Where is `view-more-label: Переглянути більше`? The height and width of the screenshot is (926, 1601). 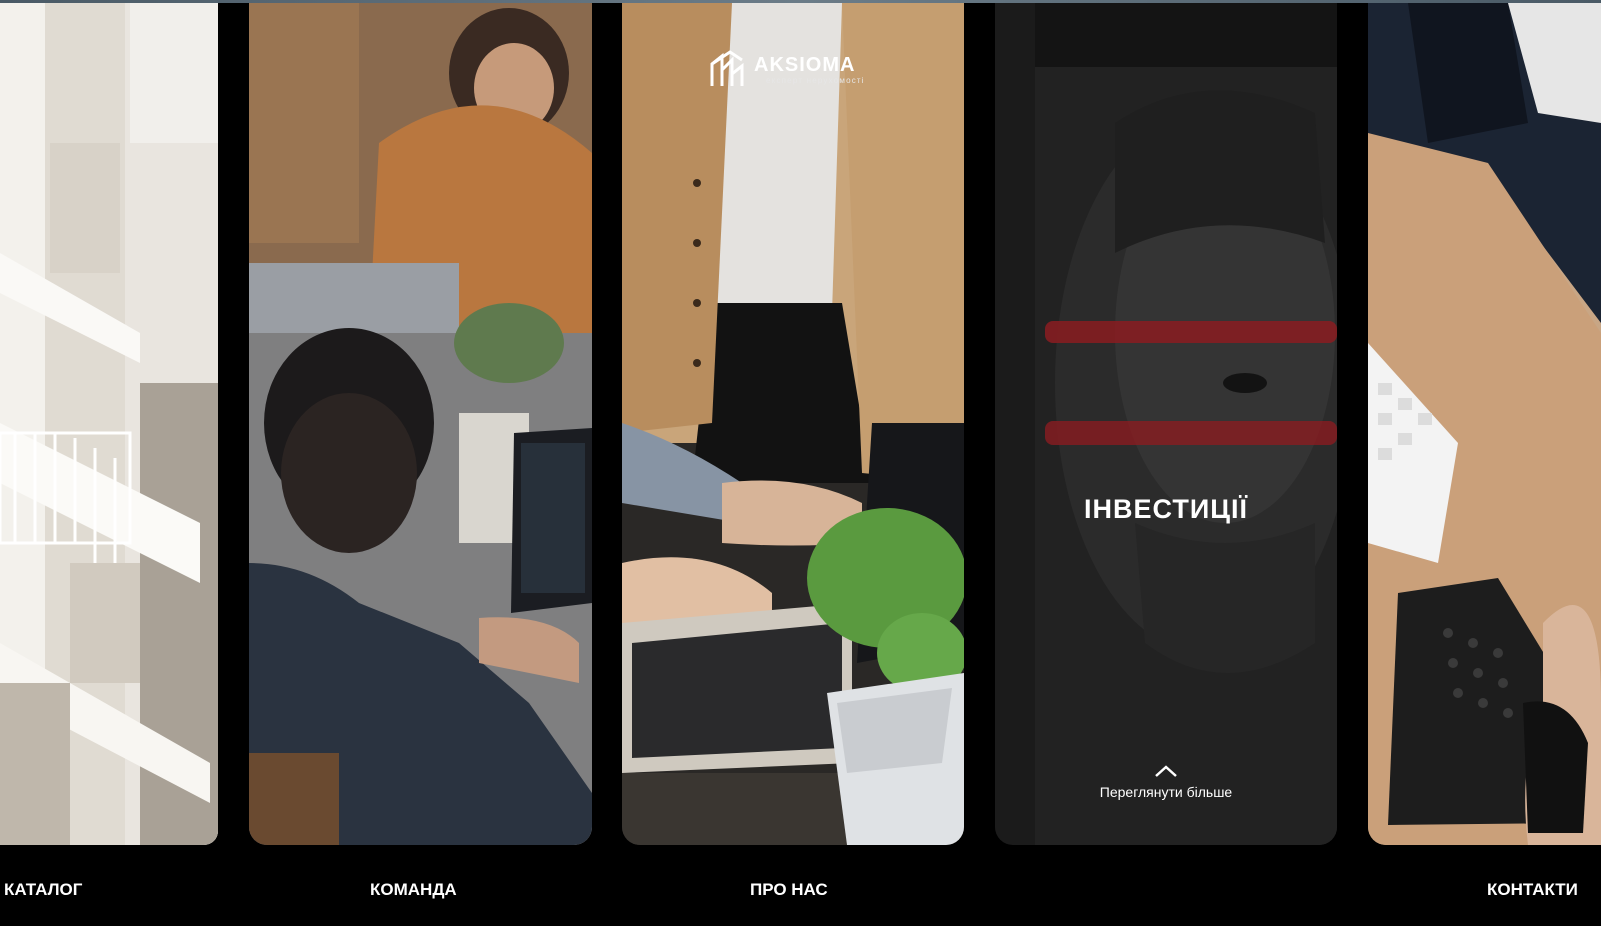
view-more-label: Переглянути більше is located at coordinates (1166, 792).